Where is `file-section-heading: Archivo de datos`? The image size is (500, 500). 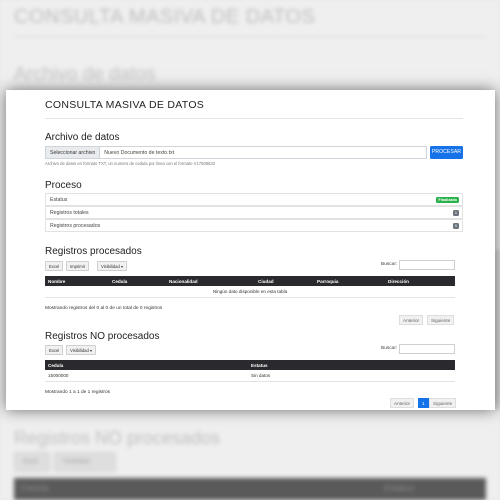
file-section-heading: Archivo de datos is located at coordinates (82, 137).